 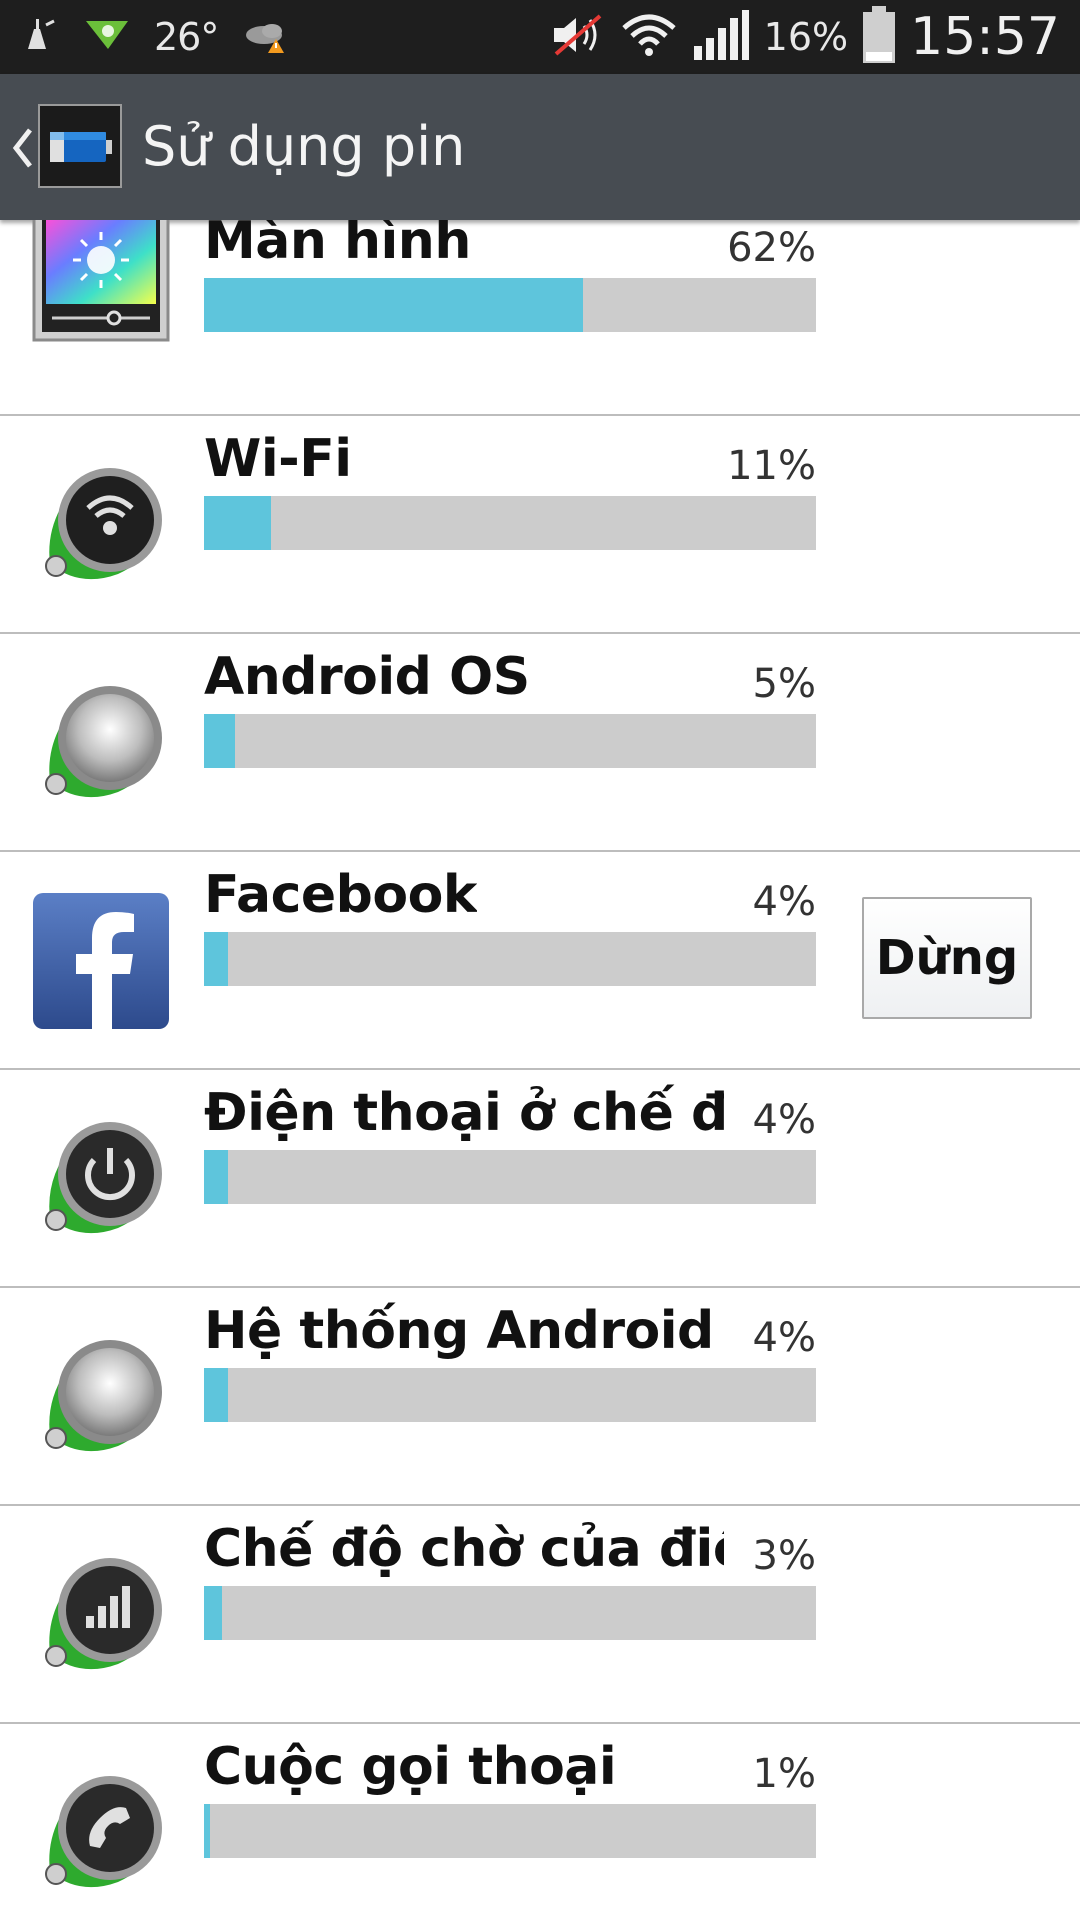 I want to click on android-system-icon, so click(x=101, y=1397).